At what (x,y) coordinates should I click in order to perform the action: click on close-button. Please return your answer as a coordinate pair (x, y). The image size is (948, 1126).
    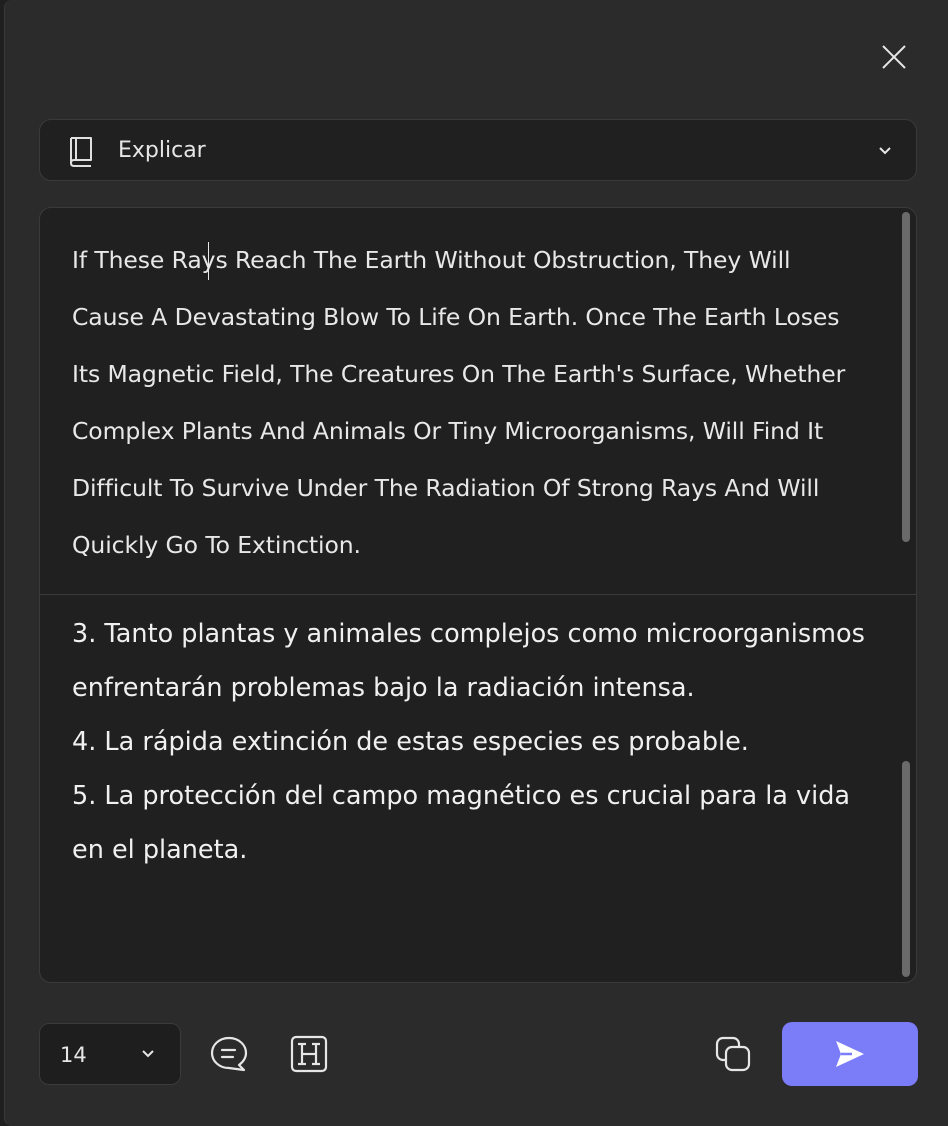
    Looking at the image, I should click on (894, 57).